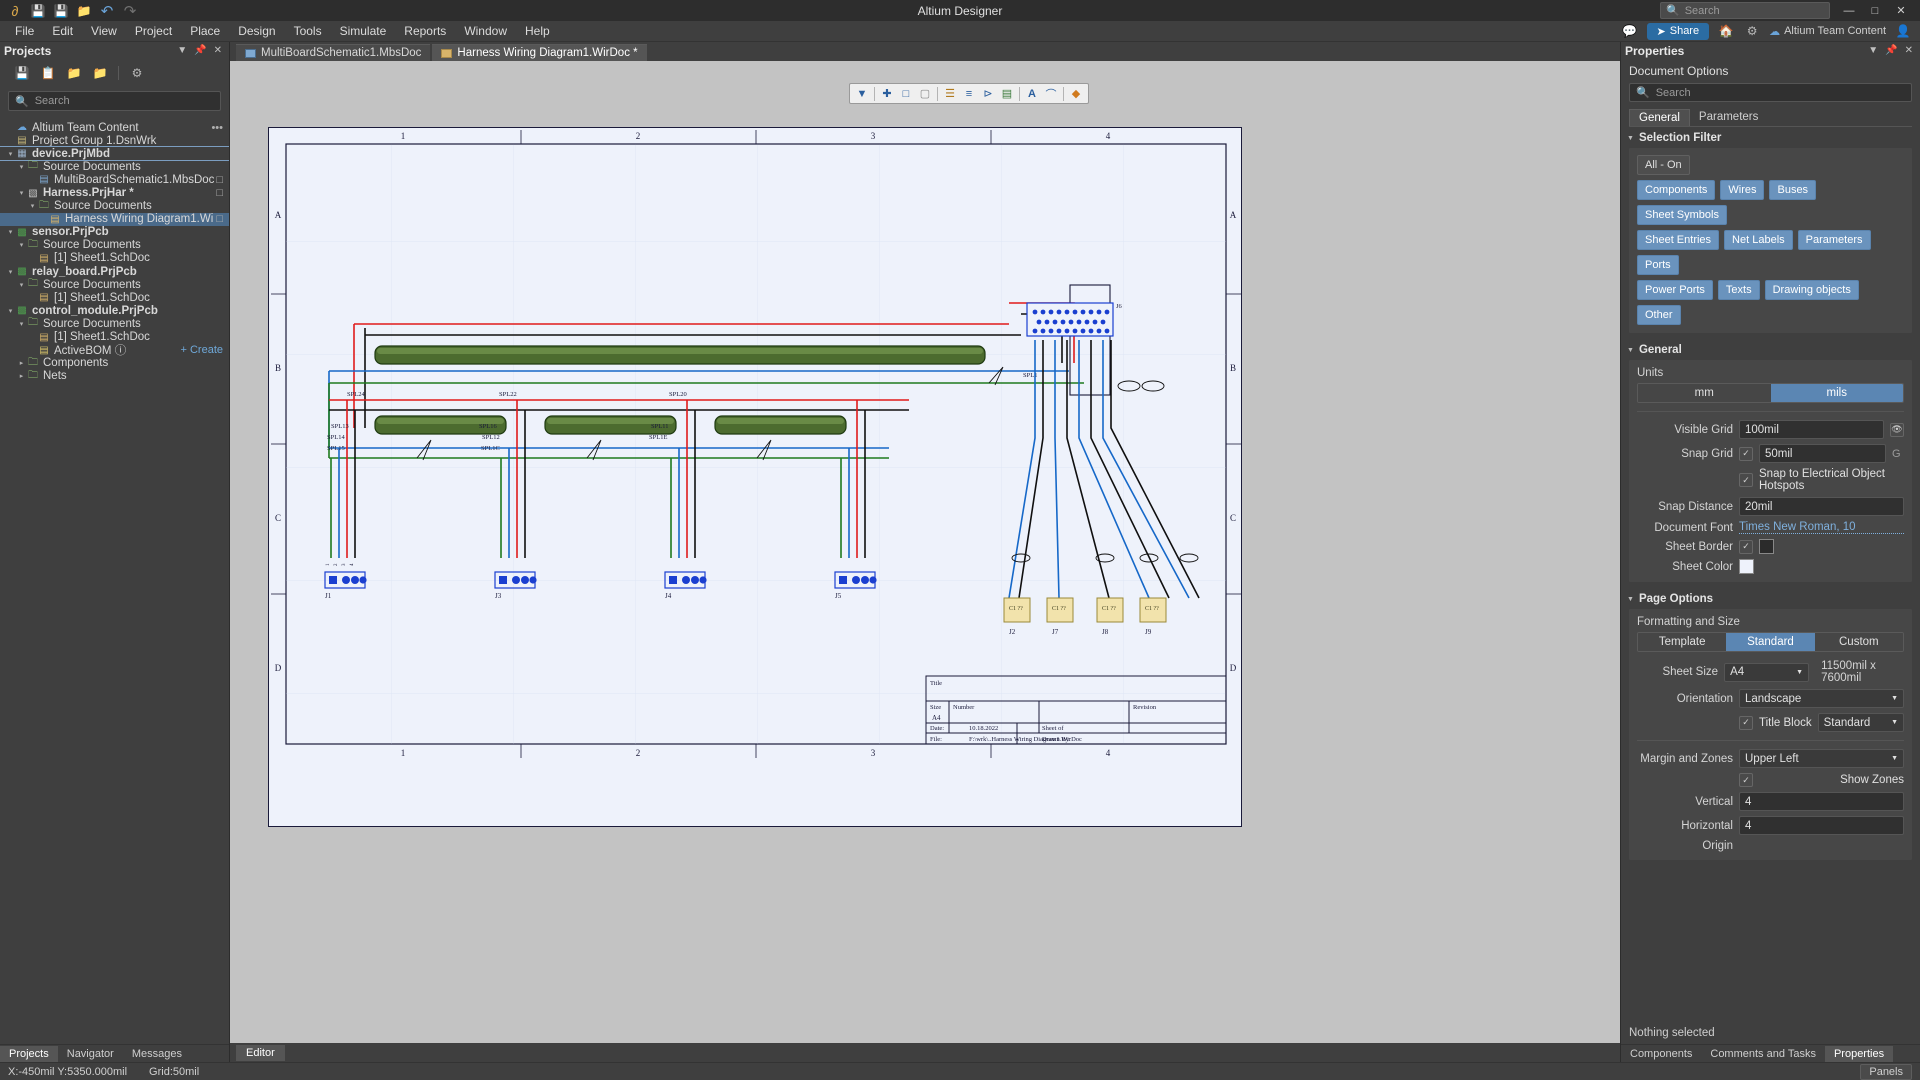  Describe the element at coordinates (1821, 758) in the screenshot. I see `margin-zones-select: Upper Left ▼` at that location.